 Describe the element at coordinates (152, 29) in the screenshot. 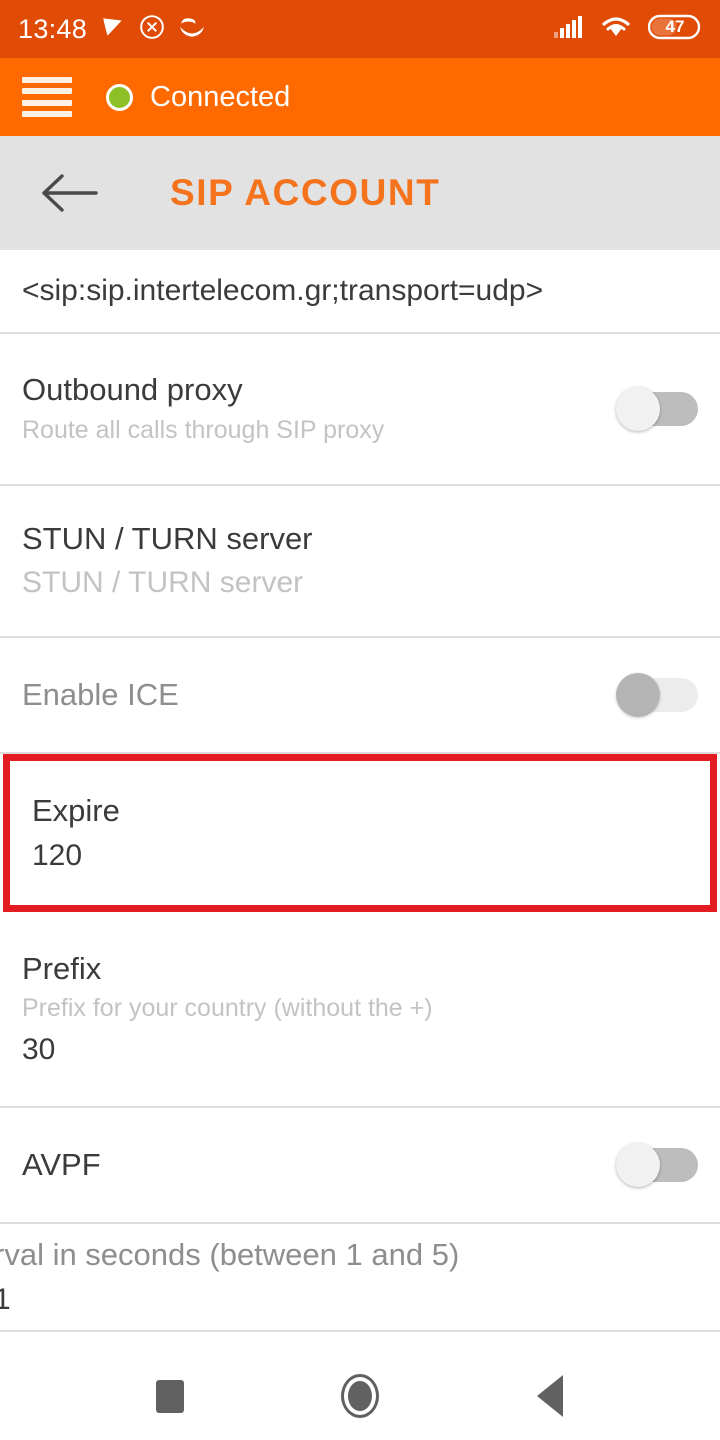

I see `circle-x-icon` at that location.